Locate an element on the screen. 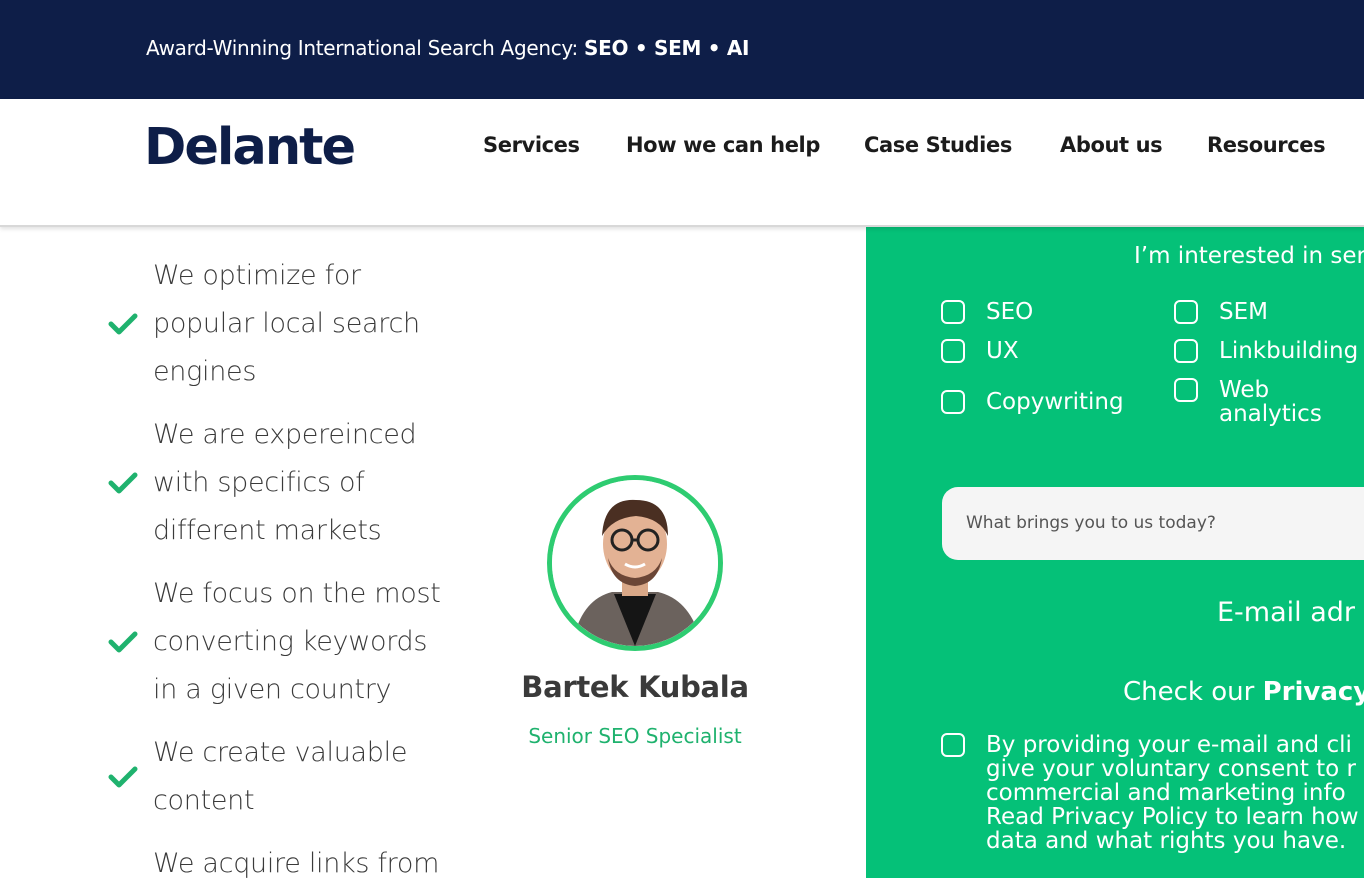 This screenshot has width=1364, height=878. checkbox-label-linkbuilding: Linkbuilding is located at coordinates (1289, 351).